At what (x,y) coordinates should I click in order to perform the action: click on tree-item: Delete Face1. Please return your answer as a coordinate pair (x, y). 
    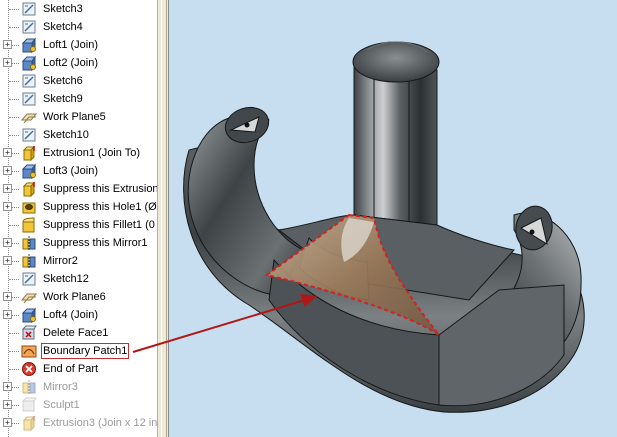
    Looking at the image, I should click on (78, 333).